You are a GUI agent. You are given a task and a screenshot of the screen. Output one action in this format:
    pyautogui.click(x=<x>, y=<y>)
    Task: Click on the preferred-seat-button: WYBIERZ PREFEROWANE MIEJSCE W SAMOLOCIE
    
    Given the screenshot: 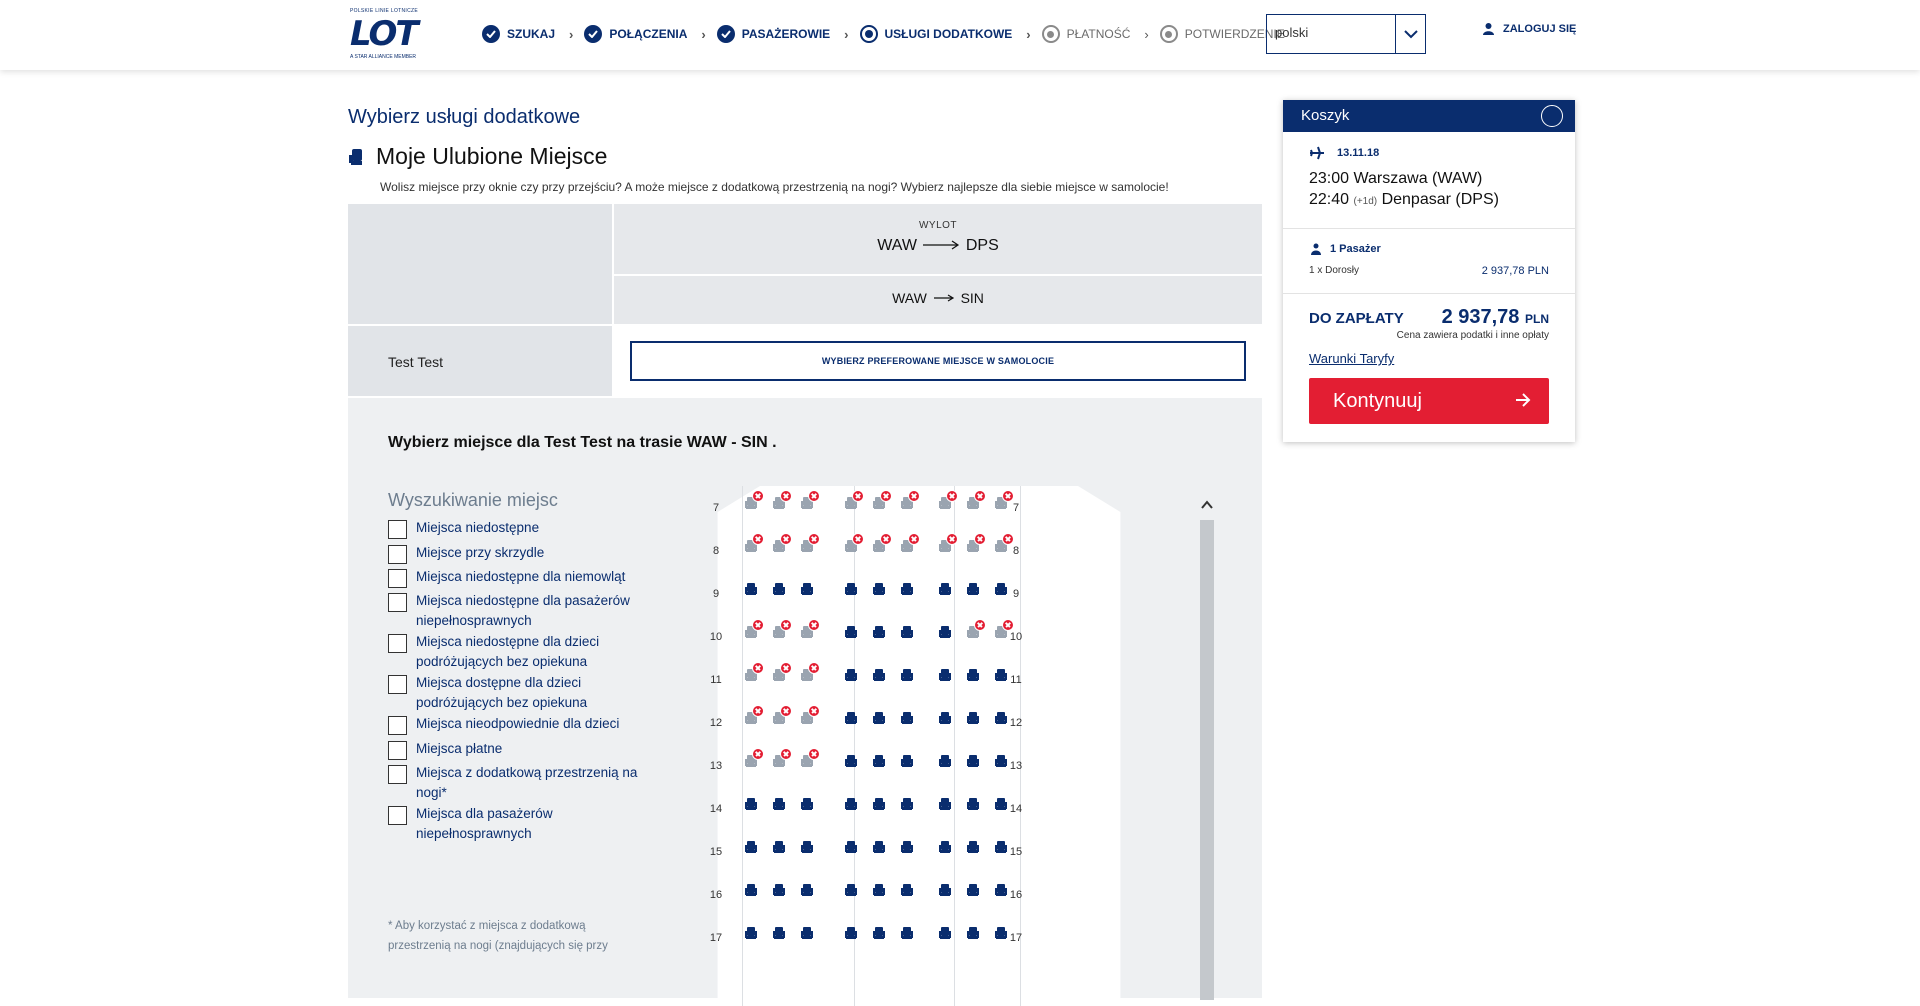 What is the action you would take?
    pyautogui.click(x=938, y=361)
    